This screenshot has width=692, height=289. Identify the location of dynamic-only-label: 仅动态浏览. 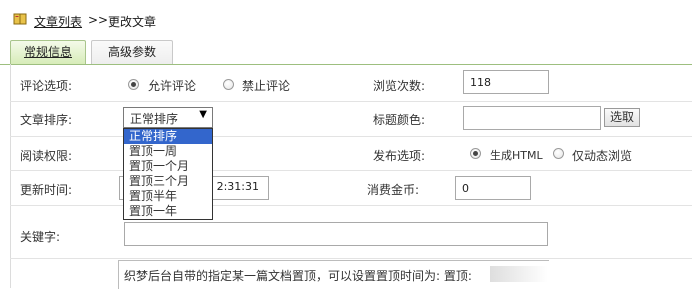
(602, 155).